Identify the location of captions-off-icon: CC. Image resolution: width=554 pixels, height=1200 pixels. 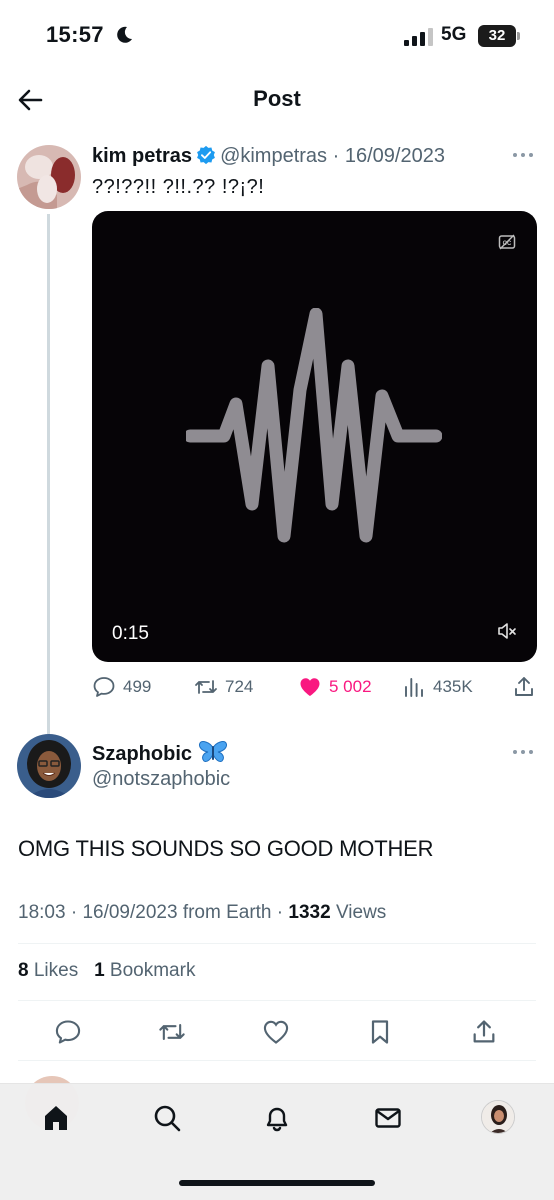
(507, 242).